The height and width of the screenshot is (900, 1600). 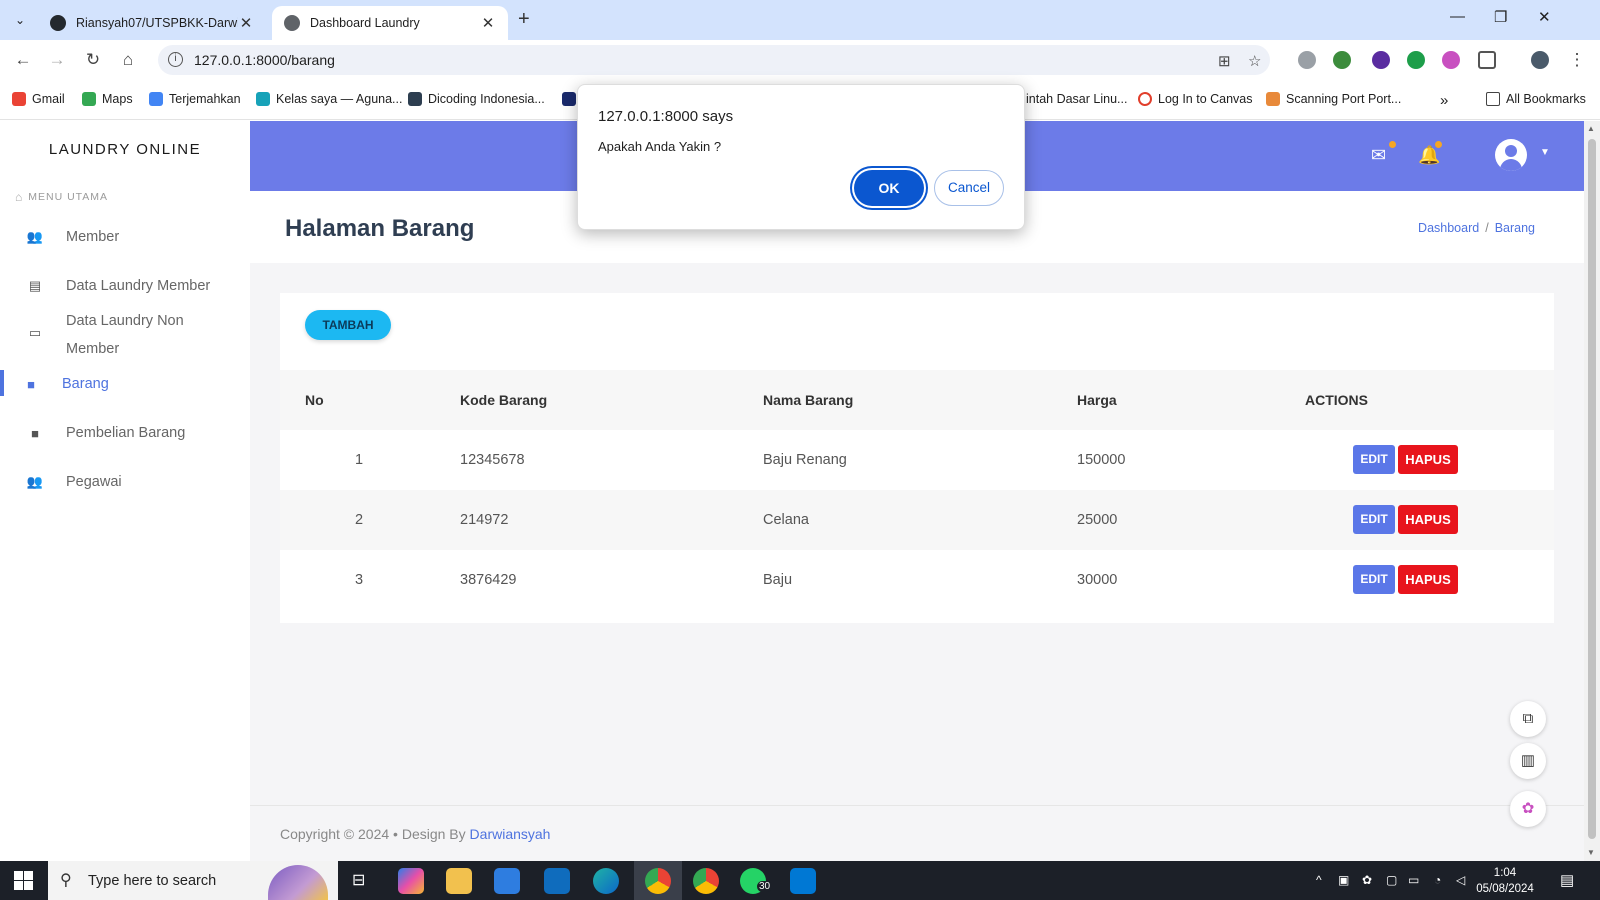 I want to click on page-title: Halaman Barang, so click(x=380, y=228).